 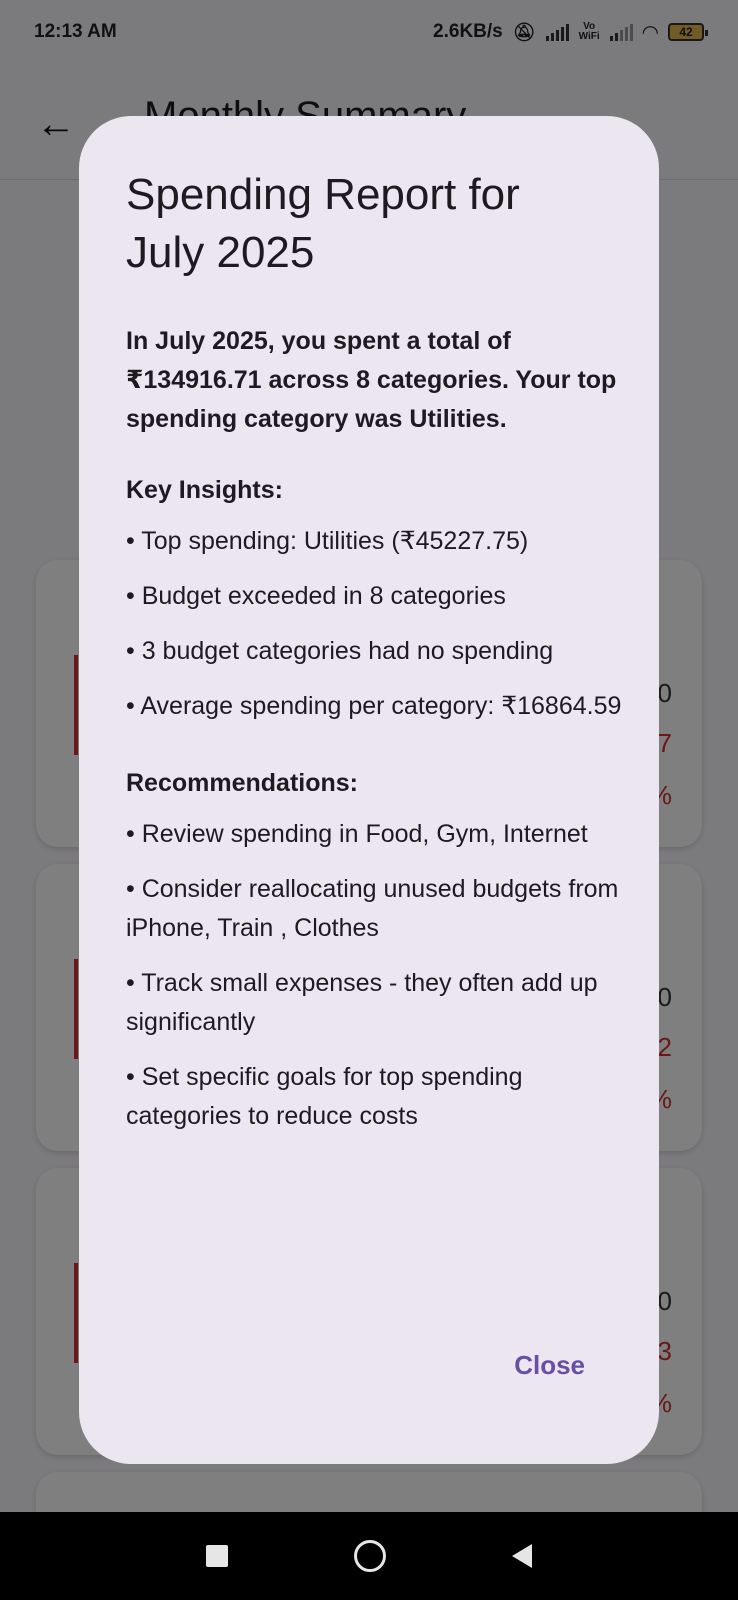 I want to click on home-icon, so click(x=370, y=1556).